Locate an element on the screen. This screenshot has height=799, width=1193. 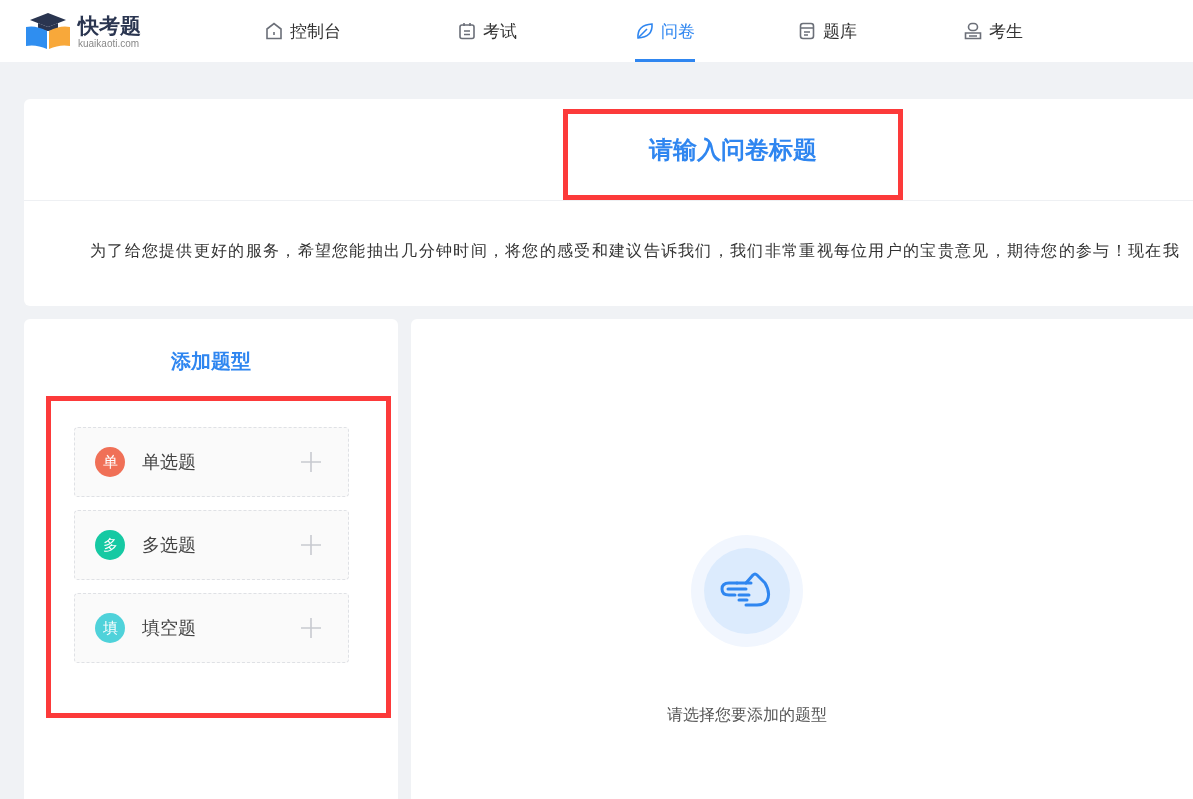
type-badge: 填 is located at coordinates (110, 628).